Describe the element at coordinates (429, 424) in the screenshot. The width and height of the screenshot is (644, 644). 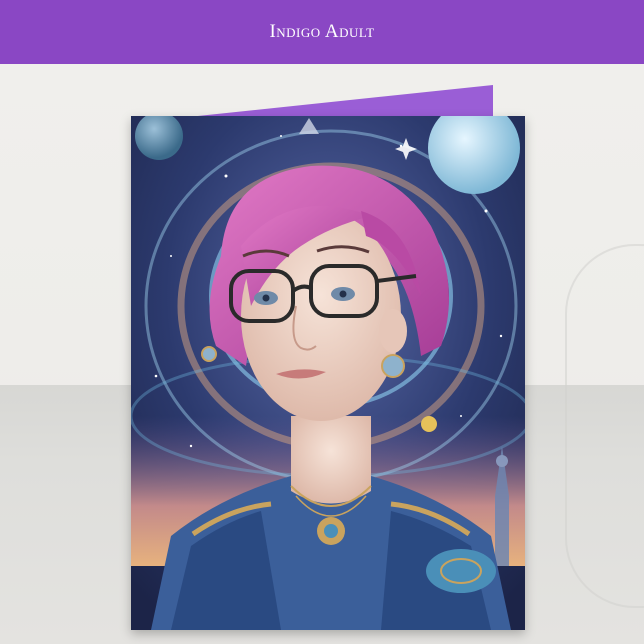
I see `planet-small` at that location.